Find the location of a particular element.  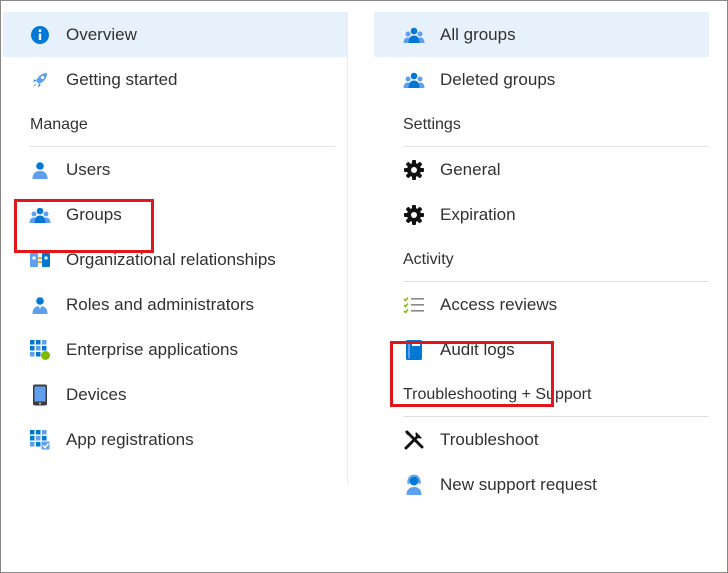

nav-item-label: Getting started is located at coordinates (122, 79).